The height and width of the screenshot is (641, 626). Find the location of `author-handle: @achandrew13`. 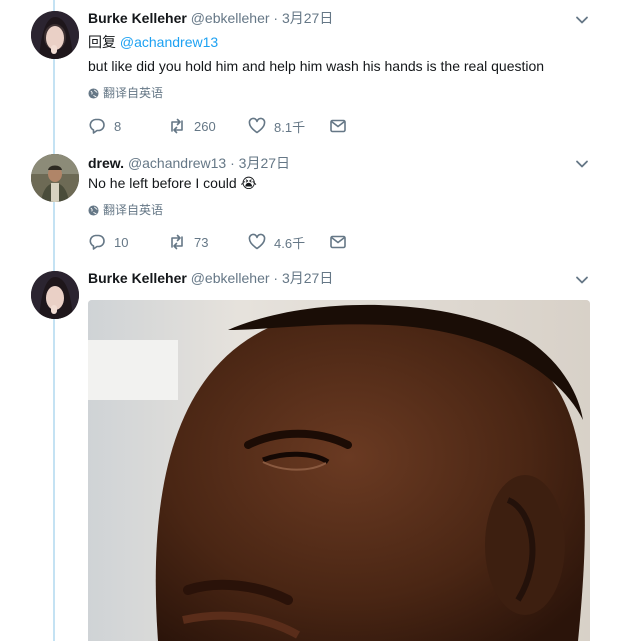

author-handle: @achandrew13 is located at coordinates (177, 163).